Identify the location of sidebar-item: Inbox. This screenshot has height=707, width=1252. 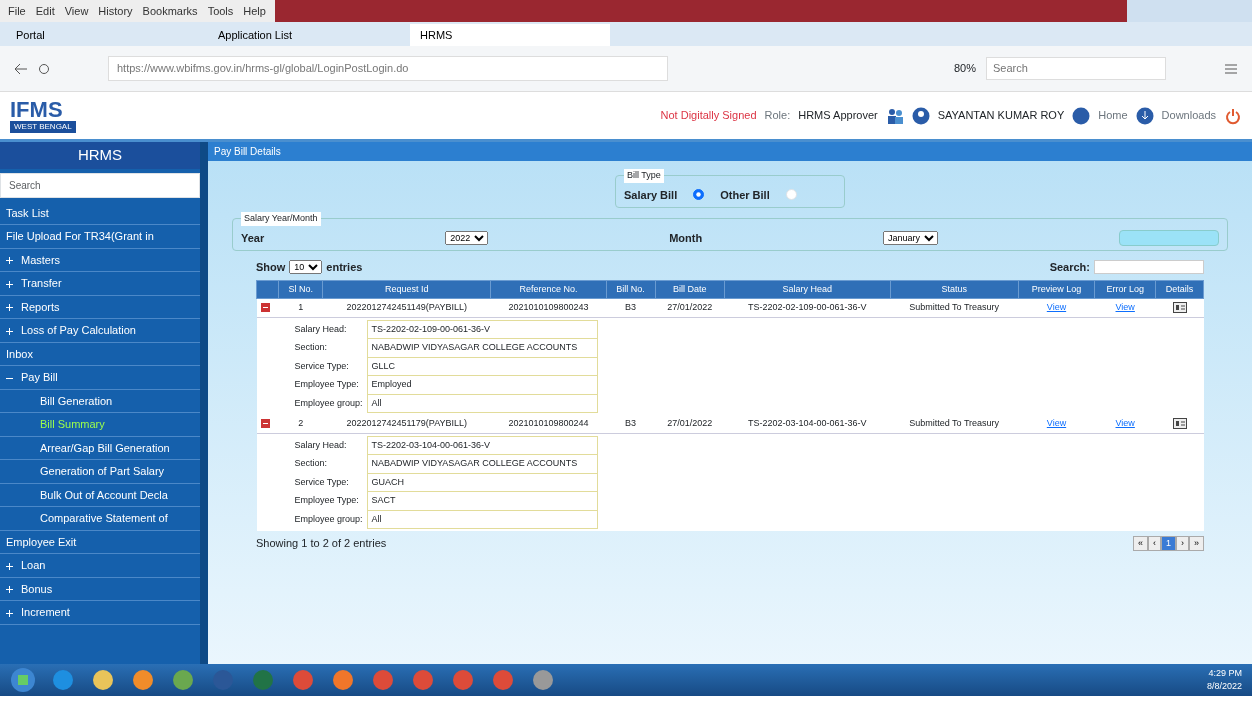
(100, 354).